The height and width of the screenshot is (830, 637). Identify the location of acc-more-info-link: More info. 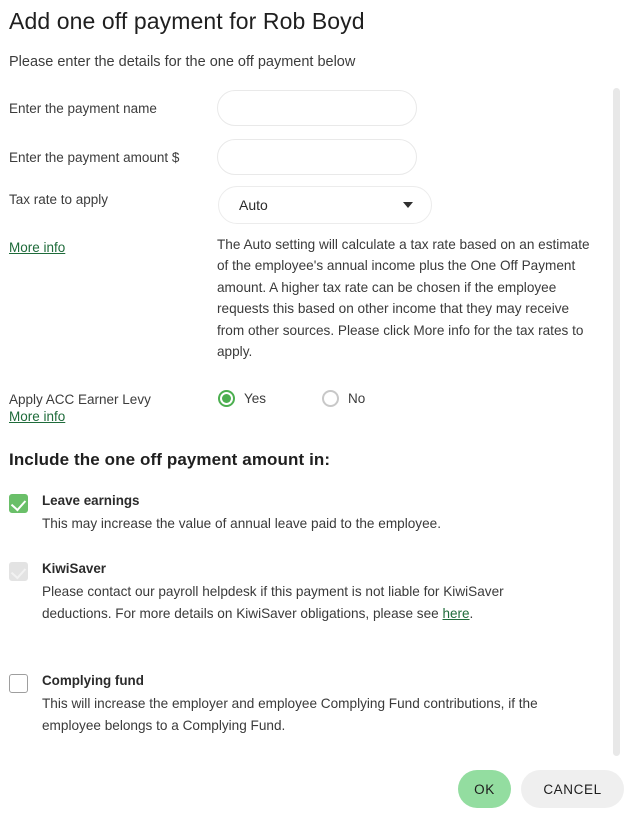
(37, 416).